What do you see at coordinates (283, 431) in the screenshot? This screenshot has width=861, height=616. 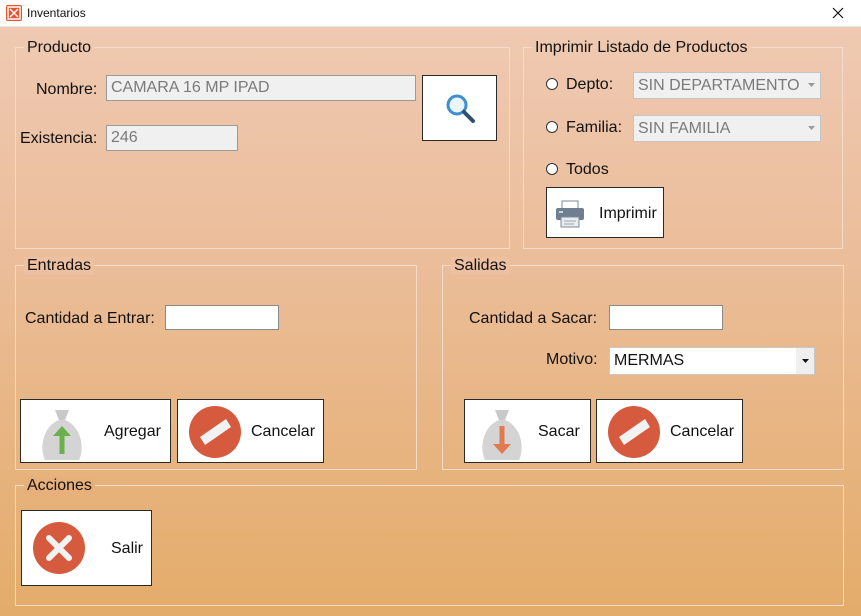 I see `cancelar-entrada-label: Cancelar` at bounding box center [283, 431].